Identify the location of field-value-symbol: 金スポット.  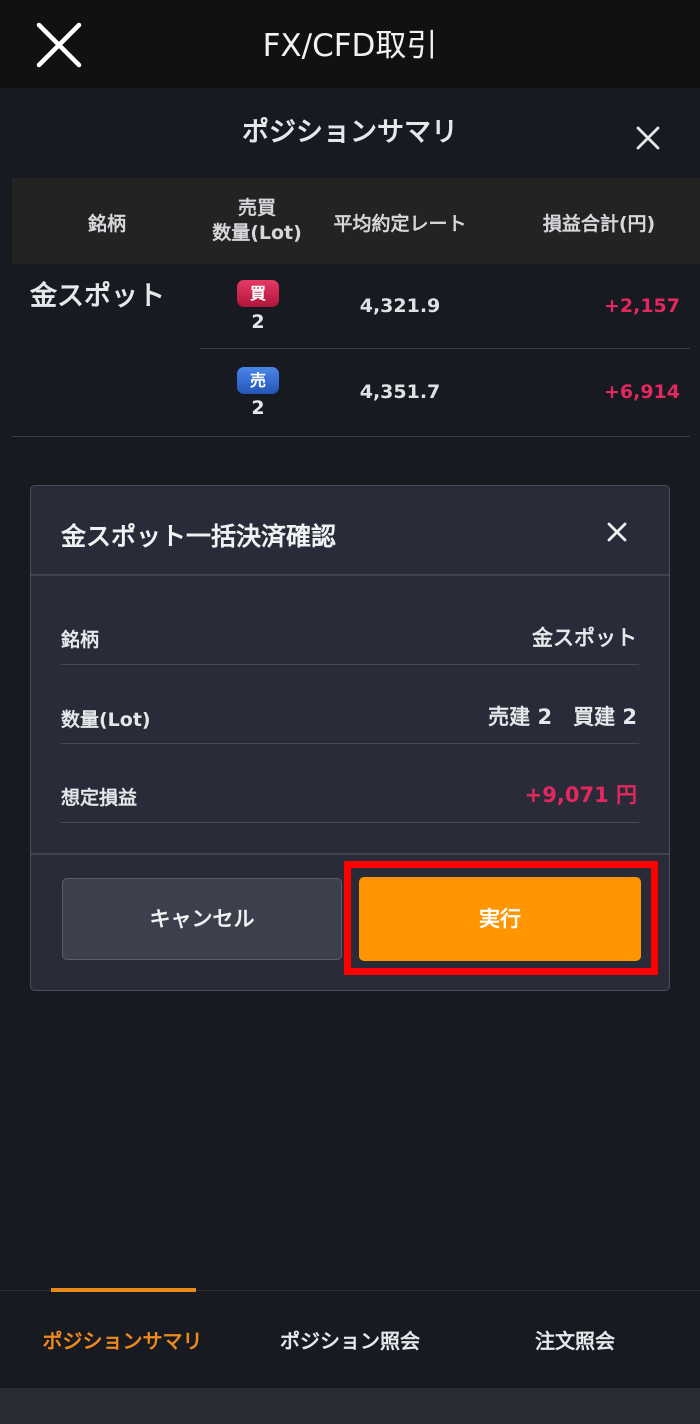
(584, 638).